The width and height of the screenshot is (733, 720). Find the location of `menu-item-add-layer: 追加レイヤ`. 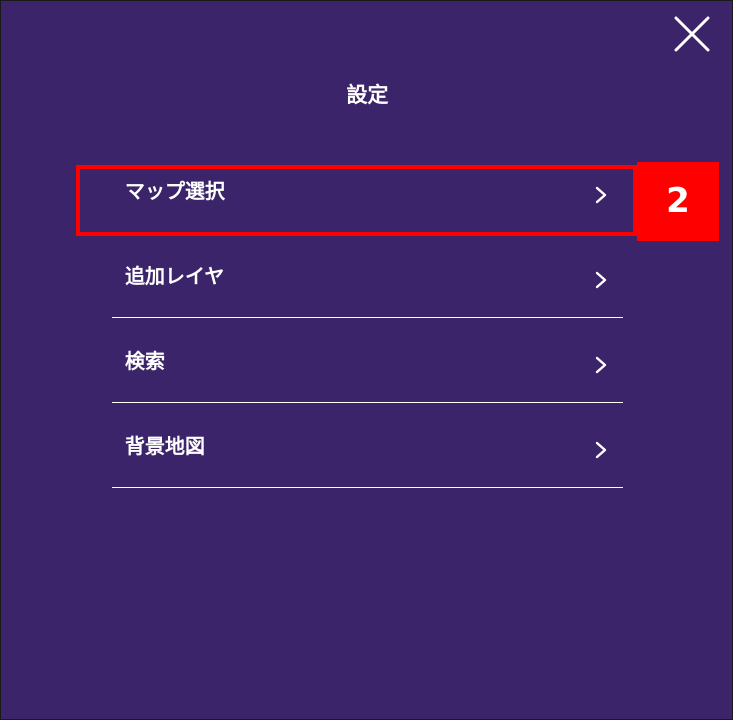

menu-item-add-layer: 追加レイヤ is located at coordinates (367, 276).